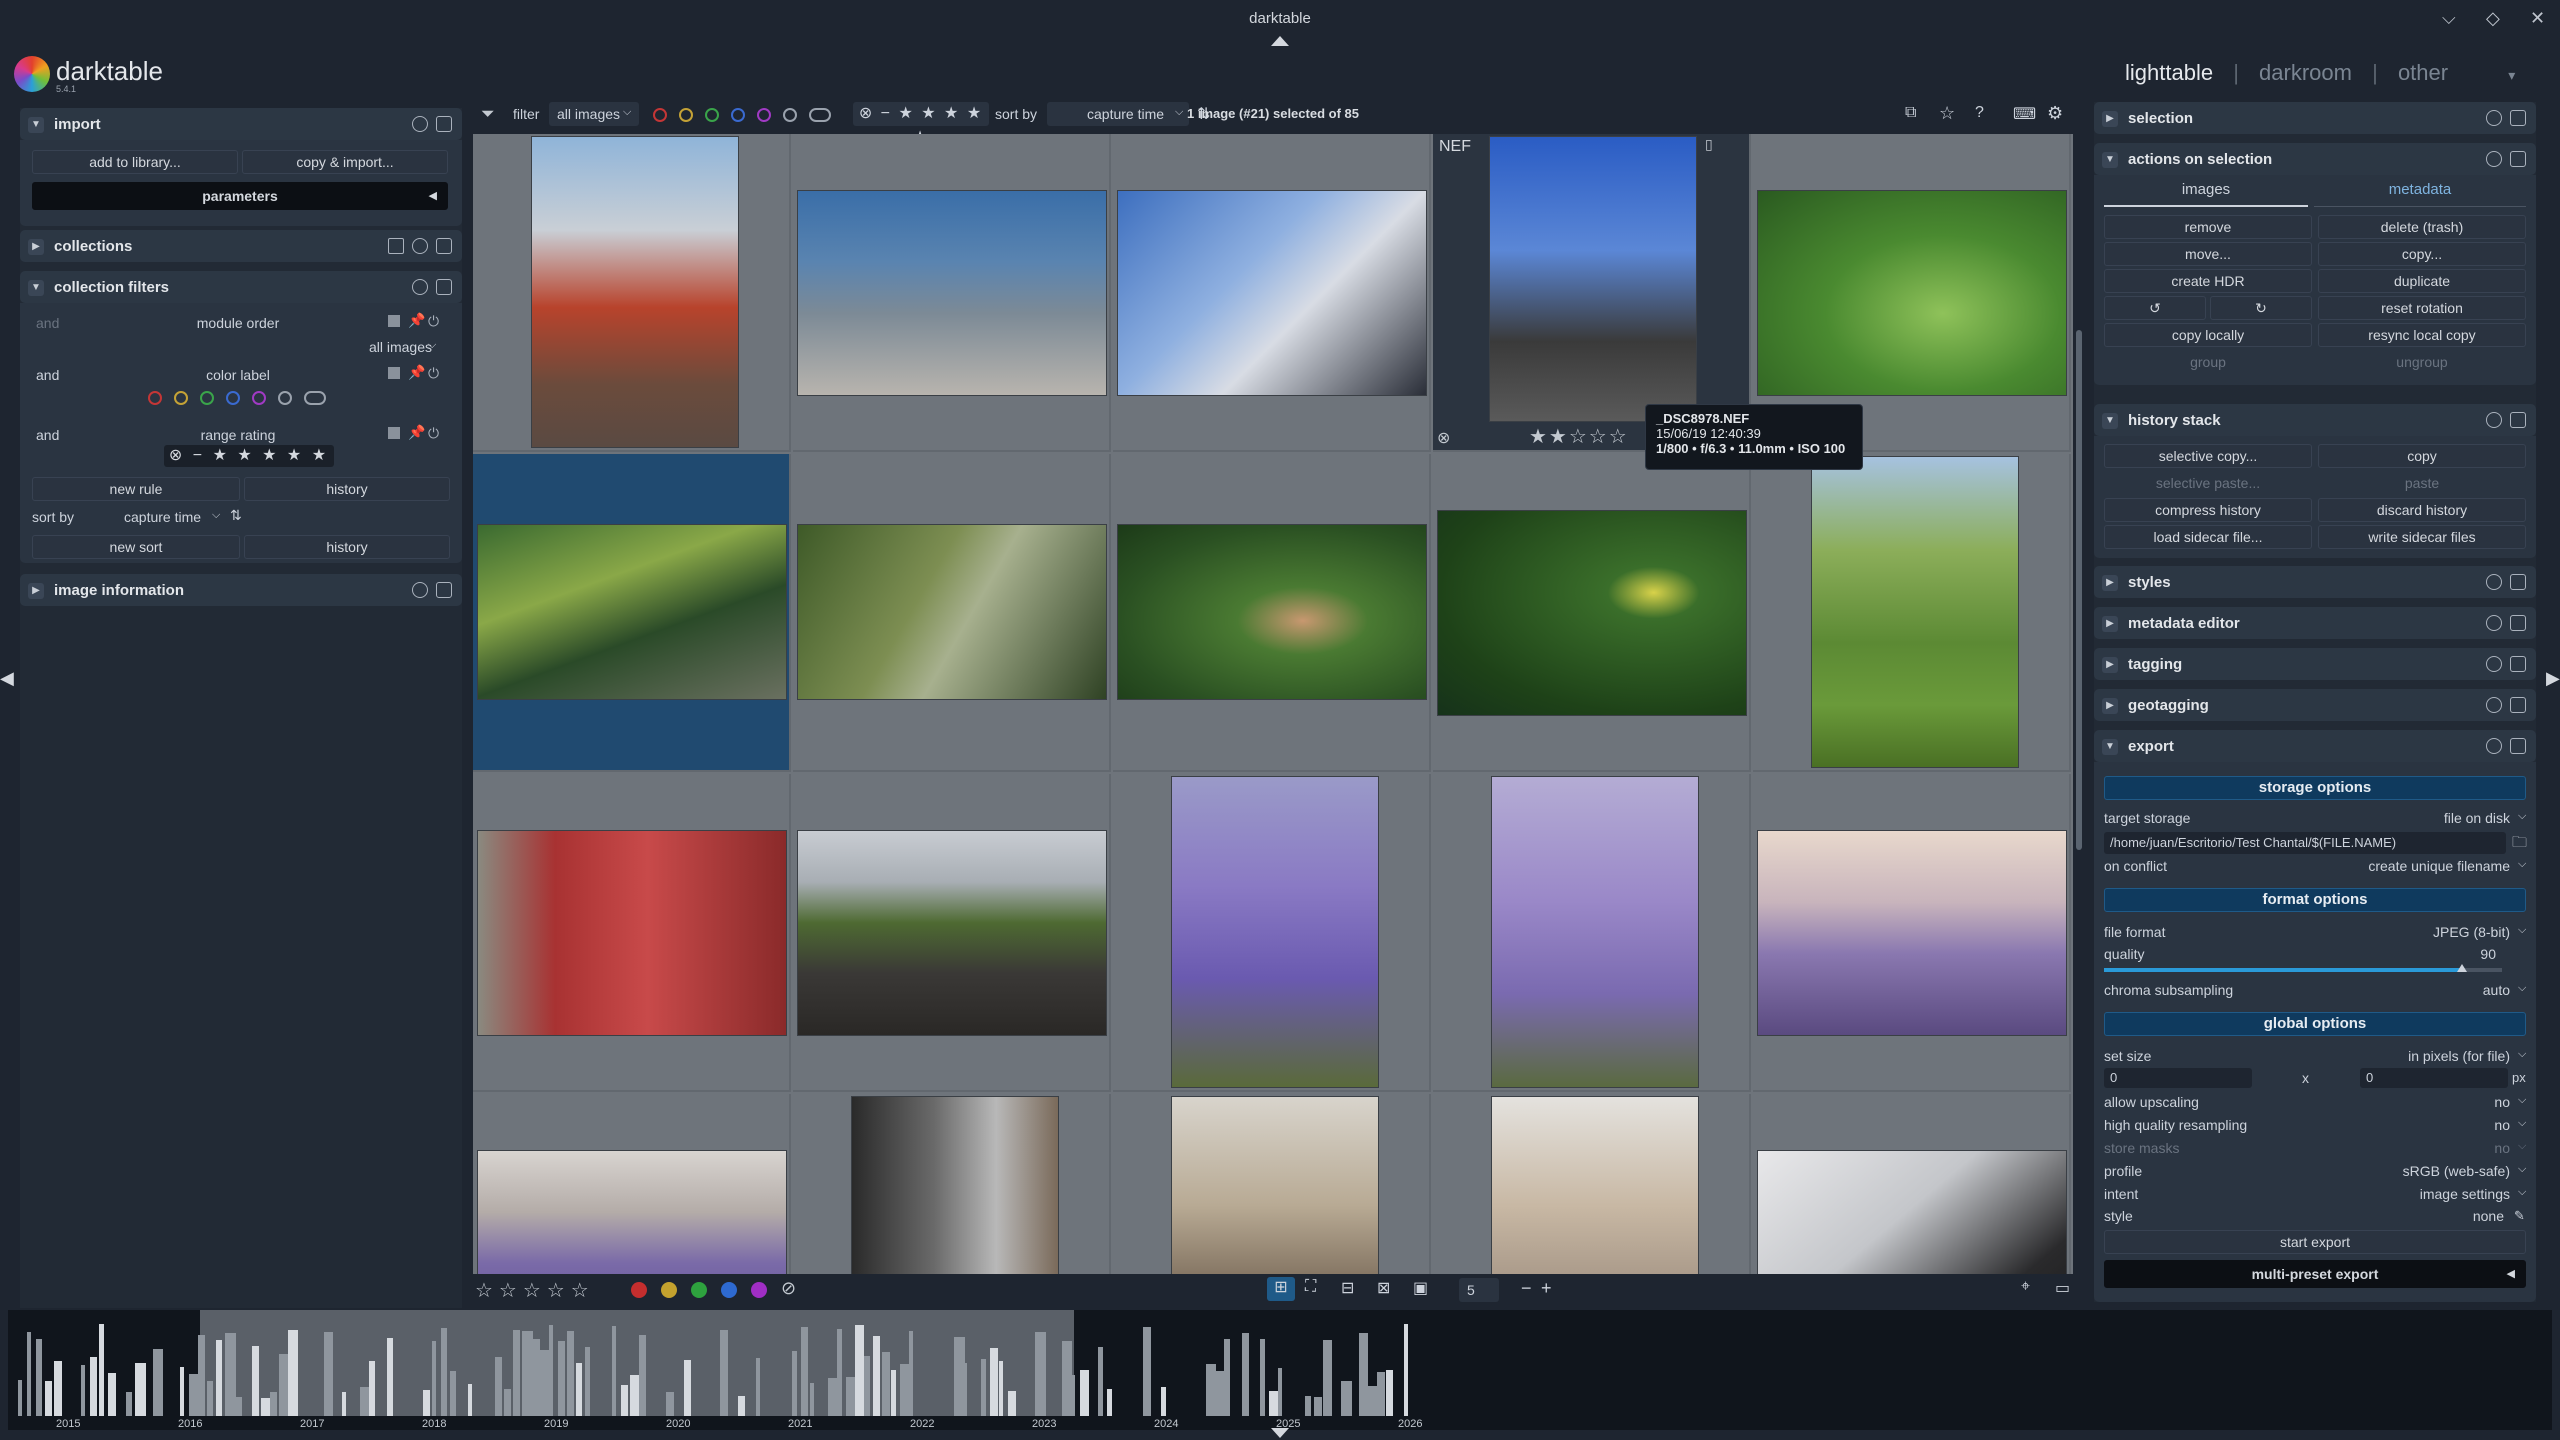 The height and width of the screenshot is (1440, 2560). What do you see at coordinates (1579, 436) in the screenshot?
I see `star-rating: ★★☆☆☆` at bounding box center [1579, 436].